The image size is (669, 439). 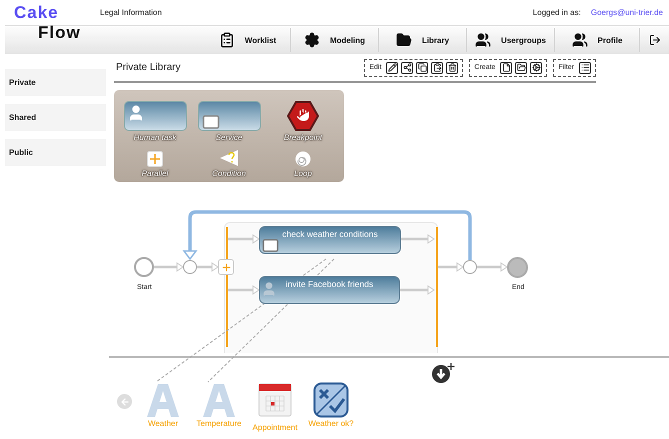 I want to click on nav-item: Modeling, so click(x=334, y=40).